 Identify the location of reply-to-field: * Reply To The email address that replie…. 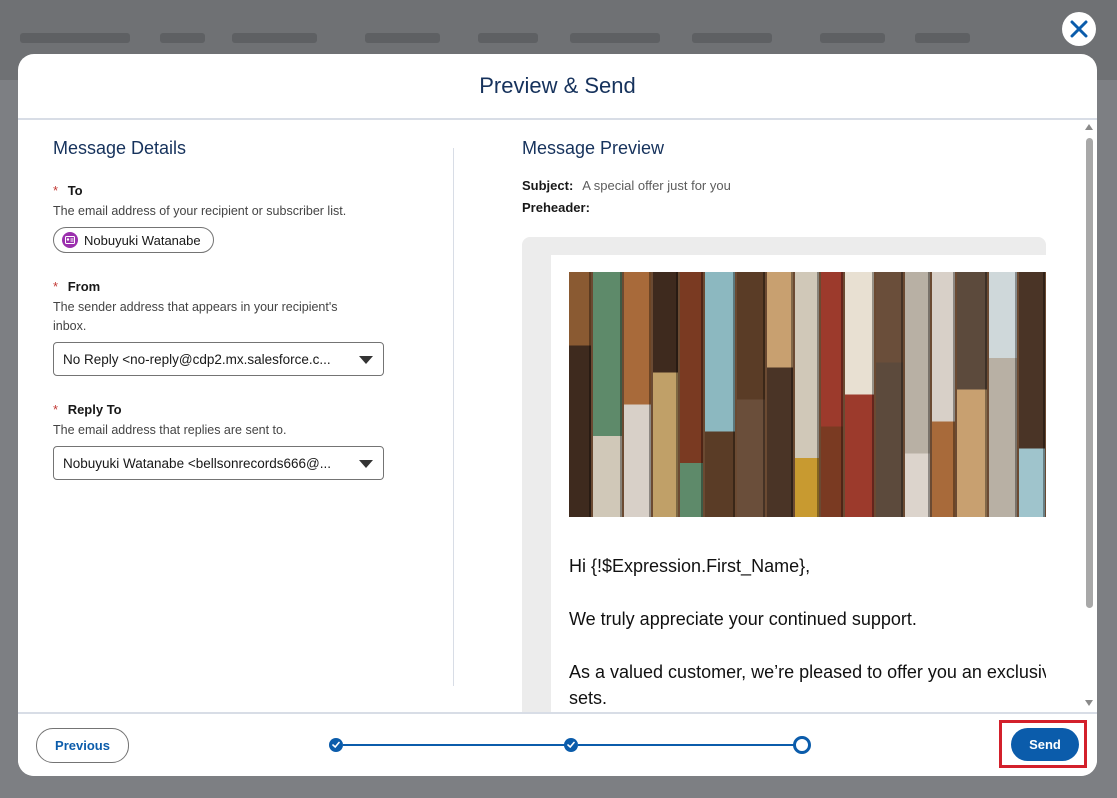
(223, 441).